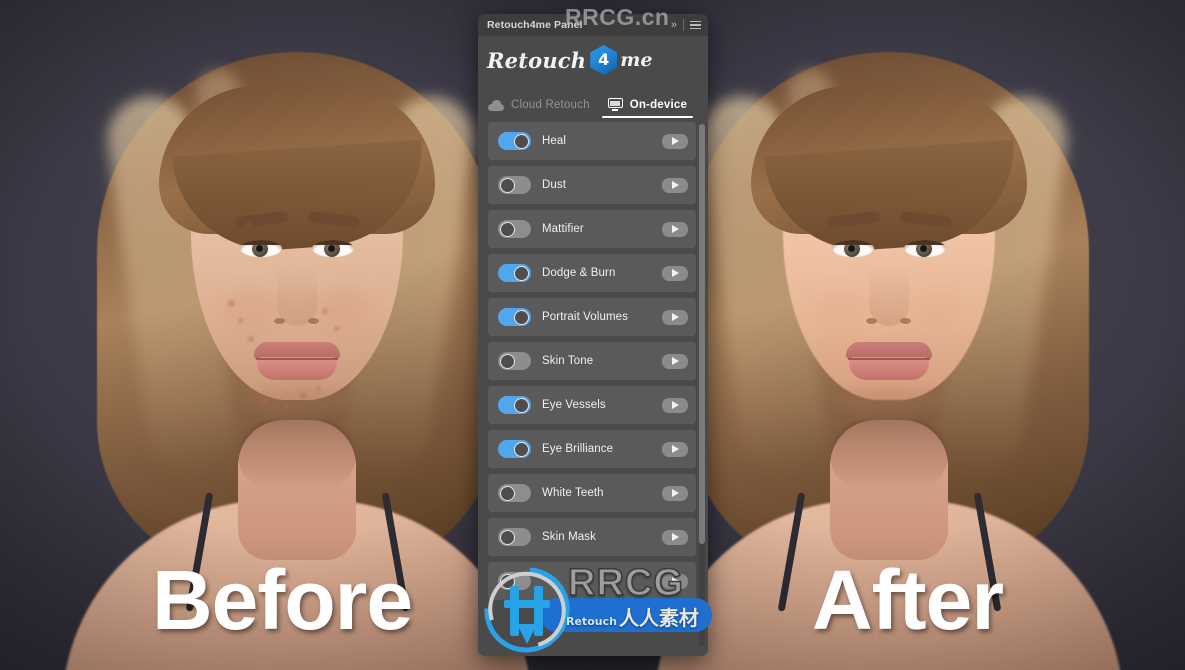  Describe the element at coordinates (554, 185) in the screenshot. I see `effect-label: Dust` at that location.